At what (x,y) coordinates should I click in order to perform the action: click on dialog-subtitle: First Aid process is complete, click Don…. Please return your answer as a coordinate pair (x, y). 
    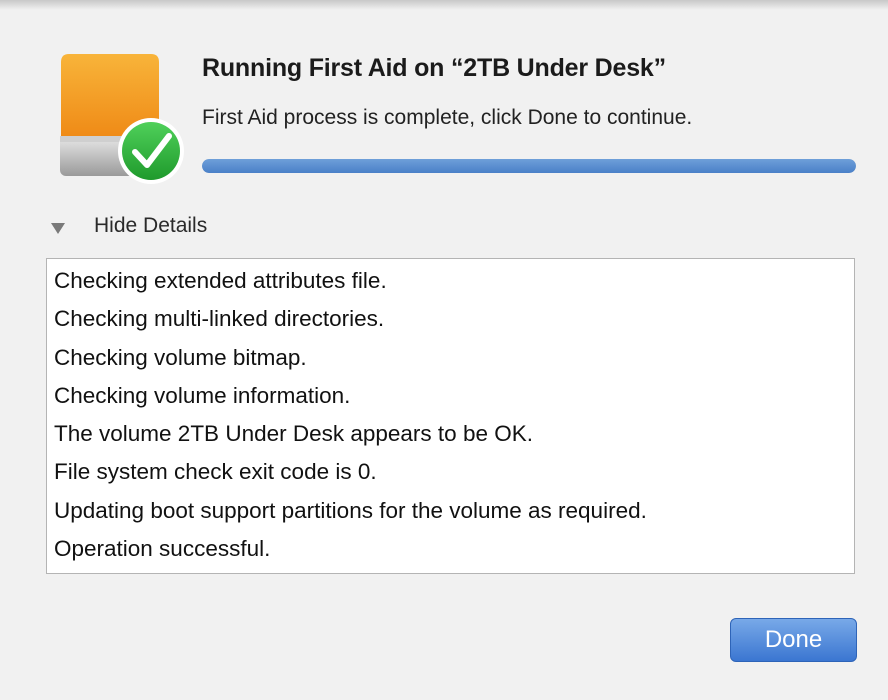
    Looking at the image, I should click on (447, 117).